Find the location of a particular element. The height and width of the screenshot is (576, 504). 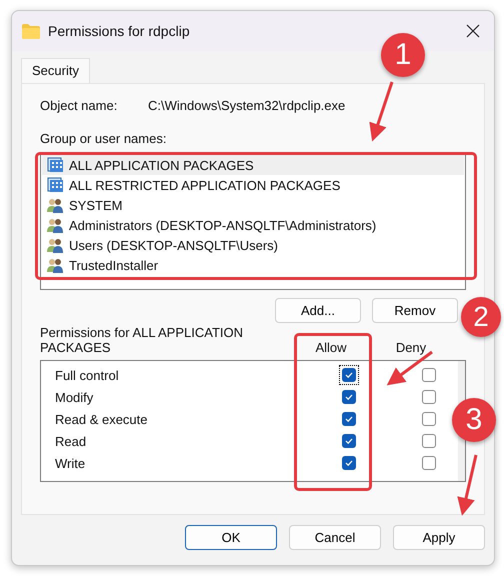

dialog-button: Cancel is located at coordinates (335, 537).